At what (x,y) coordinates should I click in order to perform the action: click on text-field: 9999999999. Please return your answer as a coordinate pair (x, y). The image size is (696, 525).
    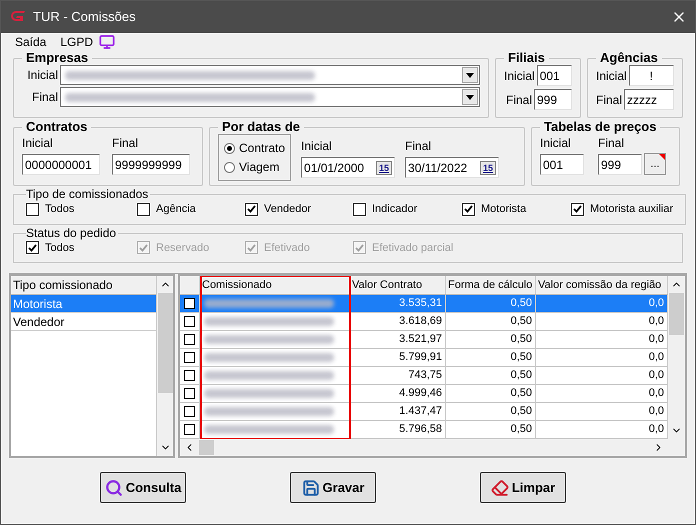
    Looking at the image, I should click on (151, 164).